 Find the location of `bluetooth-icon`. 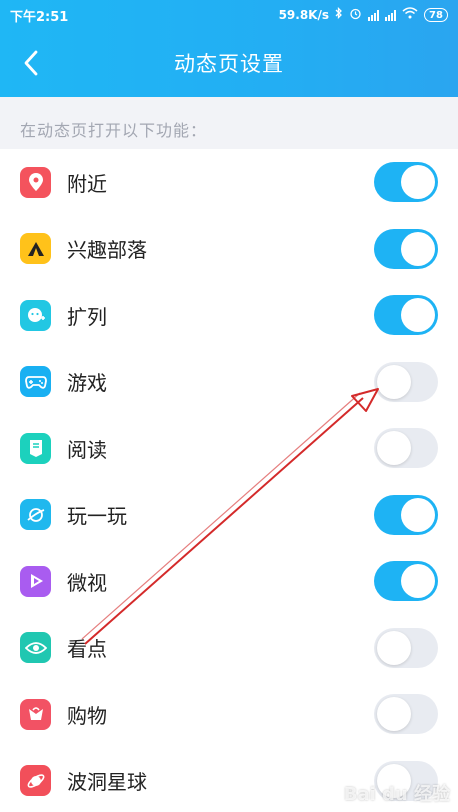

bluetooth-icon is located at coordinates (339, 14).